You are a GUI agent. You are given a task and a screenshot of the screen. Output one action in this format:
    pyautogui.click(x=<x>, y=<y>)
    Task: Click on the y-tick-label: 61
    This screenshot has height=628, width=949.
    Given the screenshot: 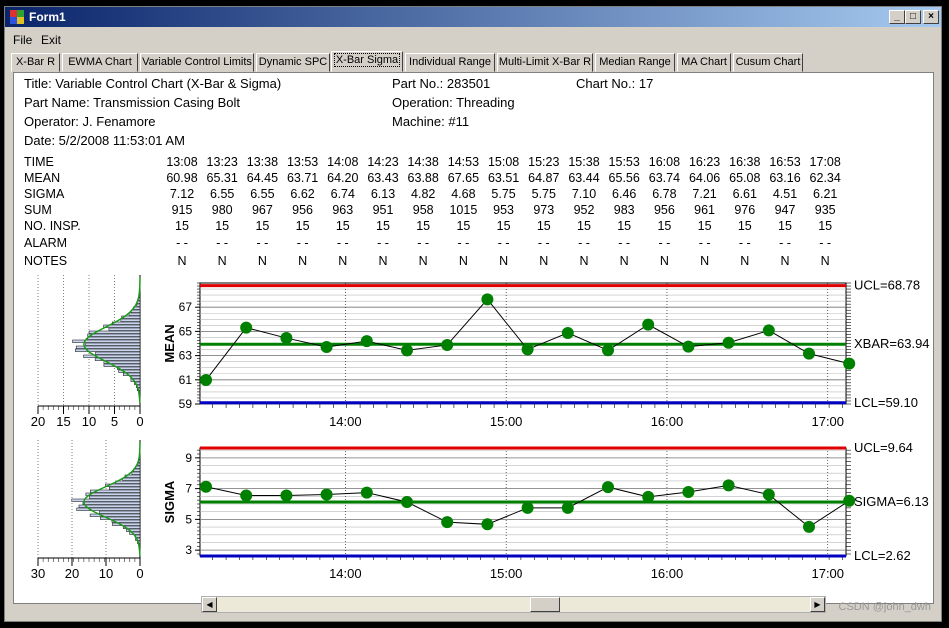 What is the action you would take?
    pyautogui.click(x=186, y=380)
    